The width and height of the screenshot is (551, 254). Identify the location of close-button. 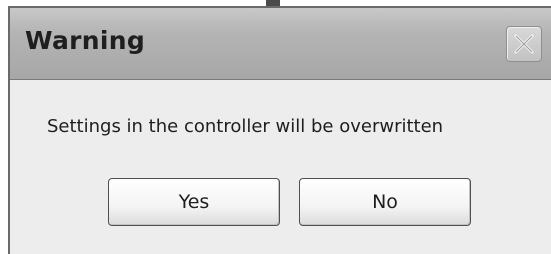
(524, 44).